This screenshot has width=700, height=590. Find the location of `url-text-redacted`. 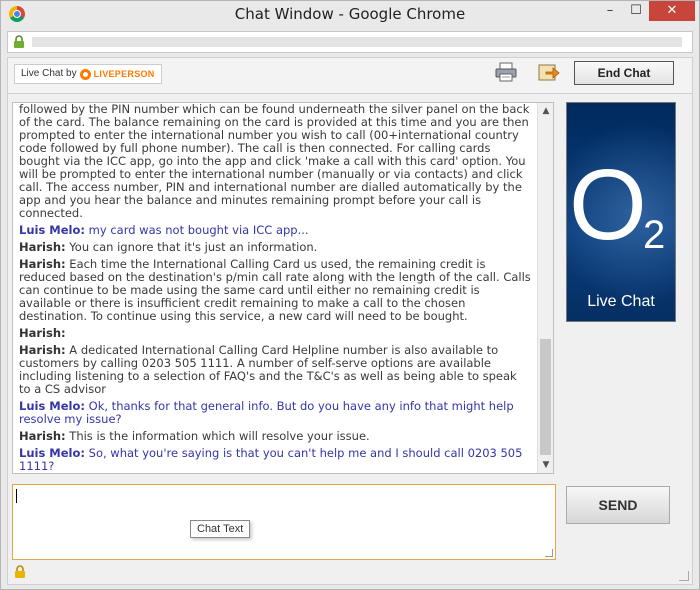

url-text-redacted is located at coordinates (357, 42).